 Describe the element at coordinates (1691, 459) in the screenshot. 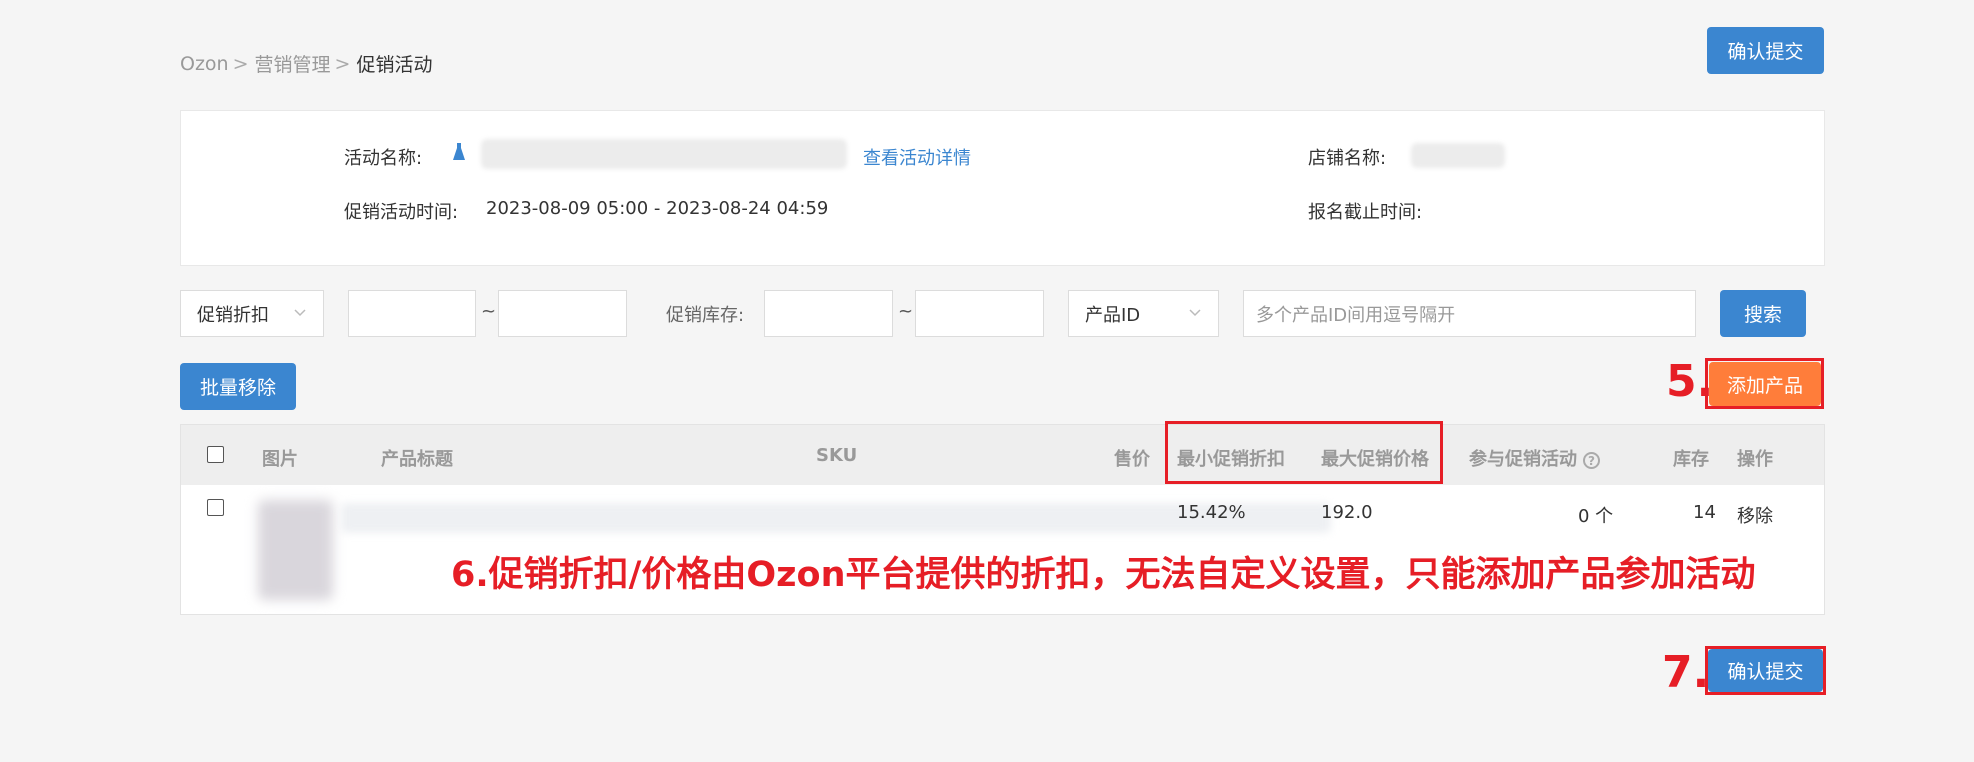

I see `column-header-stock: 库存` at that location.